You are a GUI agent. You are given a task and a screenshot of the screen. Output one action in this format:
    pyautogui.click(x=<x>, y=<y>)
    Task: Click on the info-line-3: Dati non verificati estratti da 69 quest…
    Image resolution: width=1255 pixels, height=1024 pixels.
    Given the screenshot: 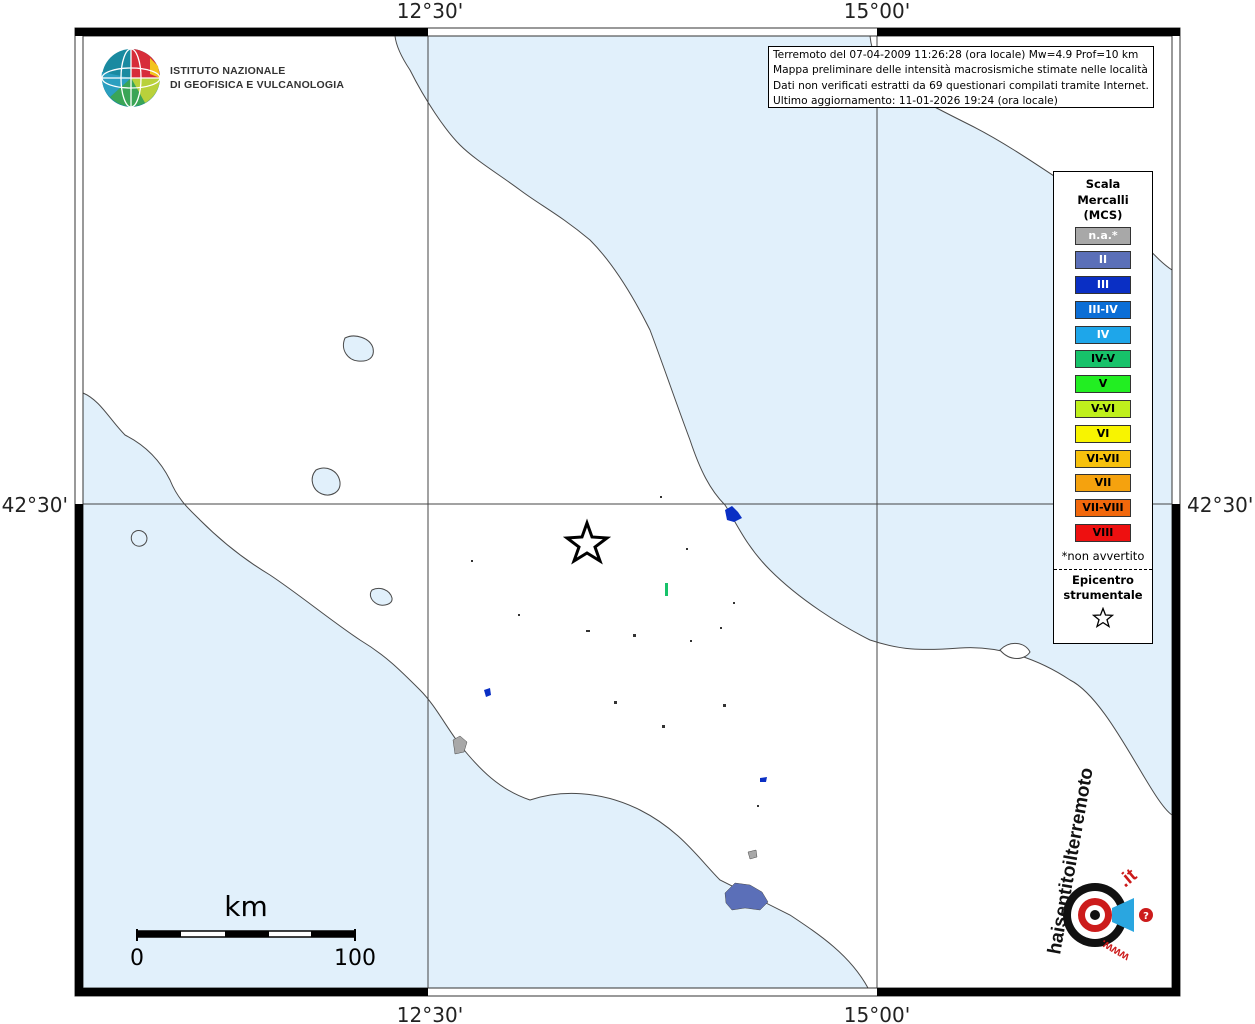 What is the action you would take?
    pyautogui.click(x=961, y=85)
    